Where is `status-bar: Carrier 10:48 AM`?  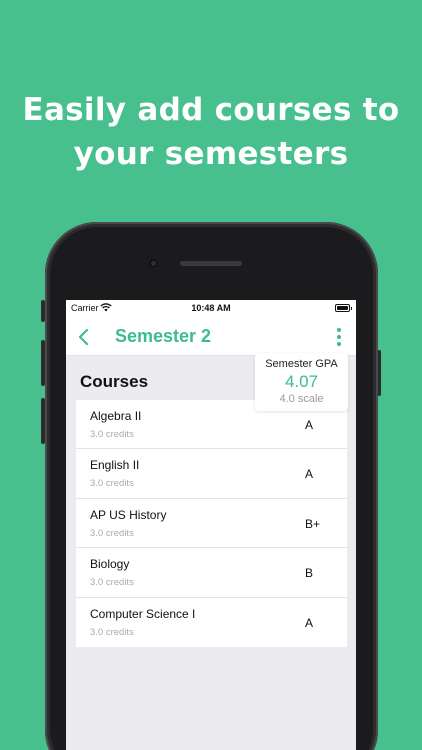
status-bar: Carrier 10:48 AM is located at coordinates (211, 308).